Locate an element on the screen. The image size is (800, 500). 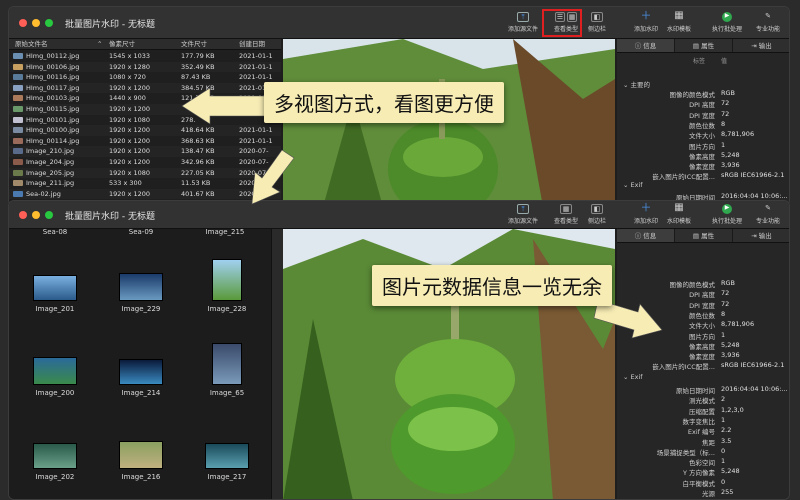
grid-label: Sea-08 is located at coordinates (55, 232).